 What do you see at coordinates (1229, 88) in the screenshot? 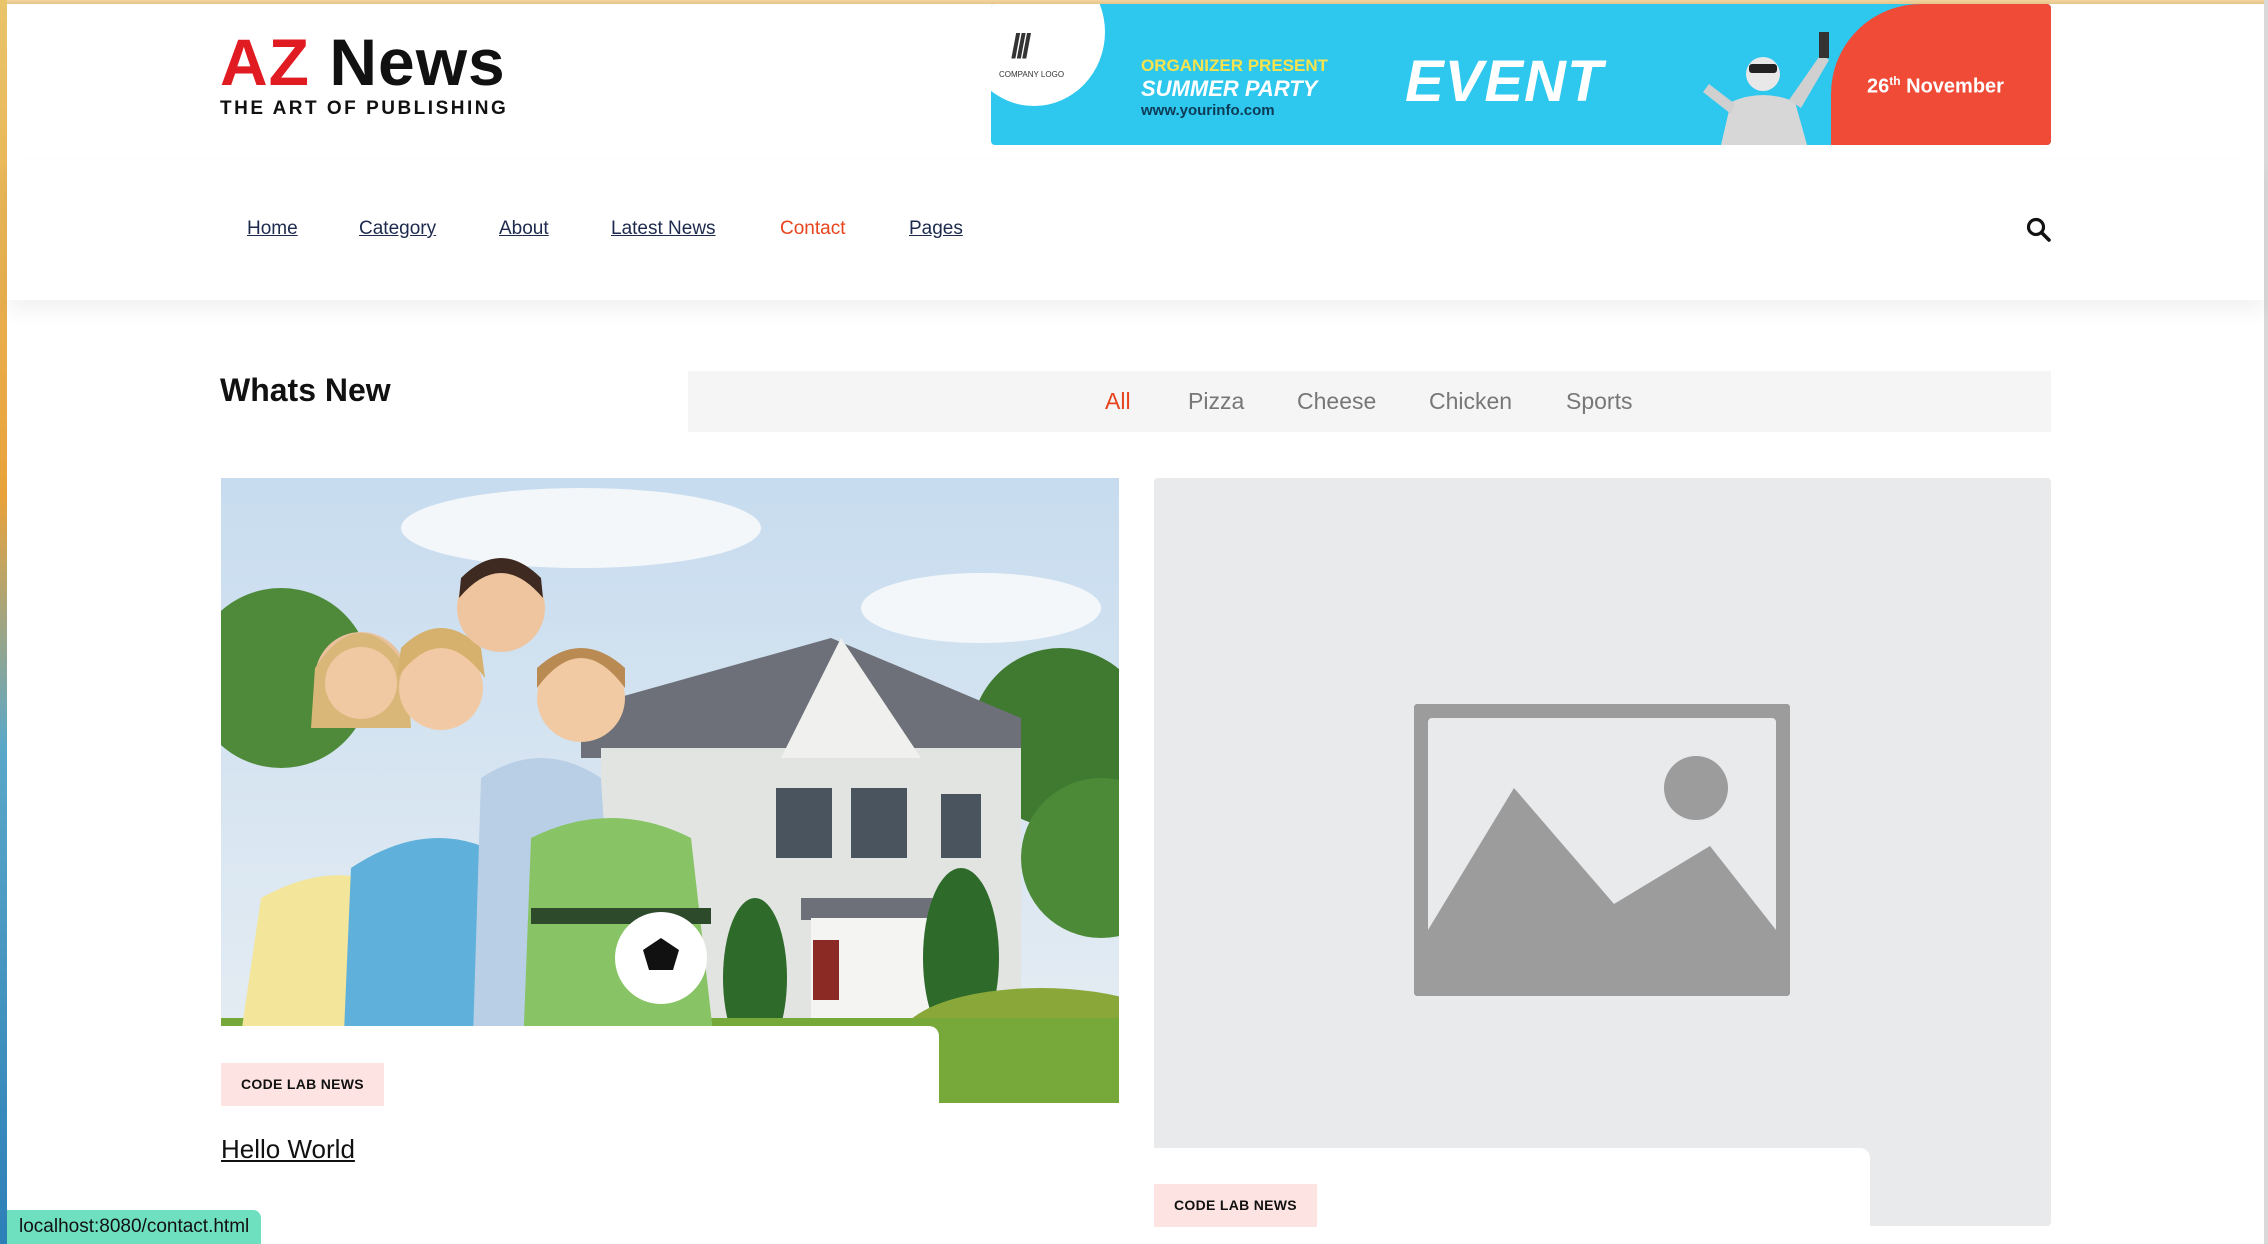
I see `banner-party-title: SUMMER PARTY` at bounding box center [1229, 88].